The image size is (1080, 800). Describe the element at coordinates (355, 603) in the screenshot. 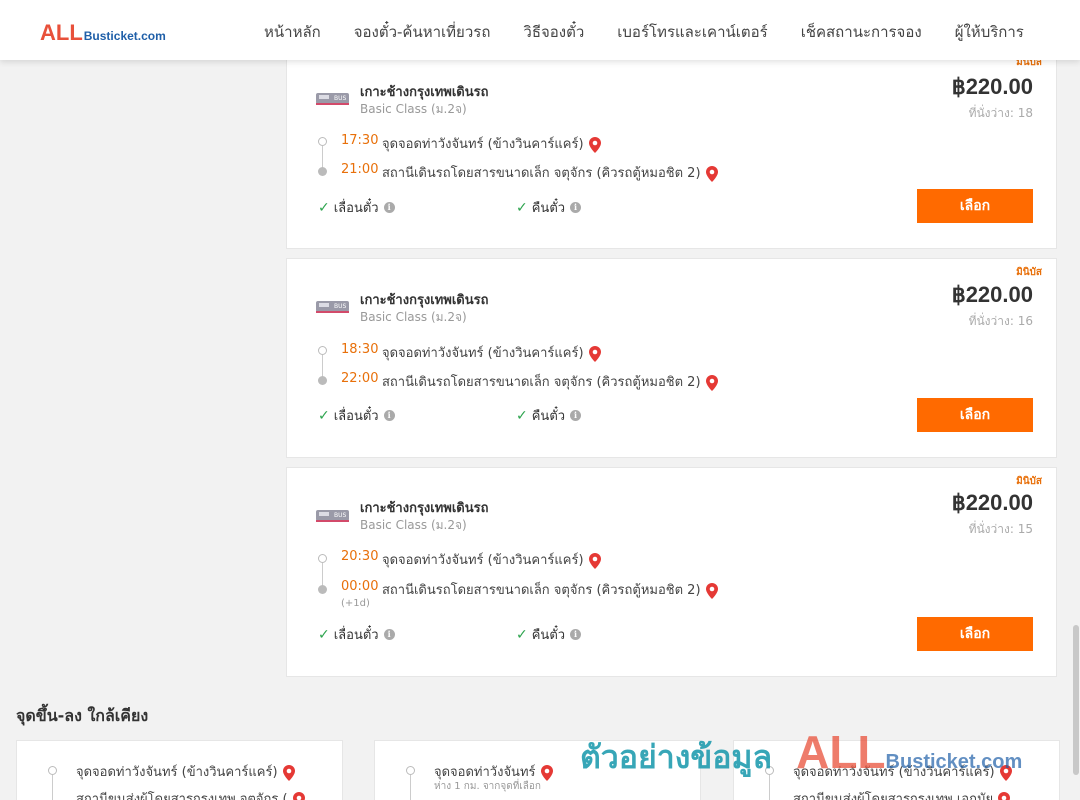

I see `next-day-indicator: (+1d)` at that location.